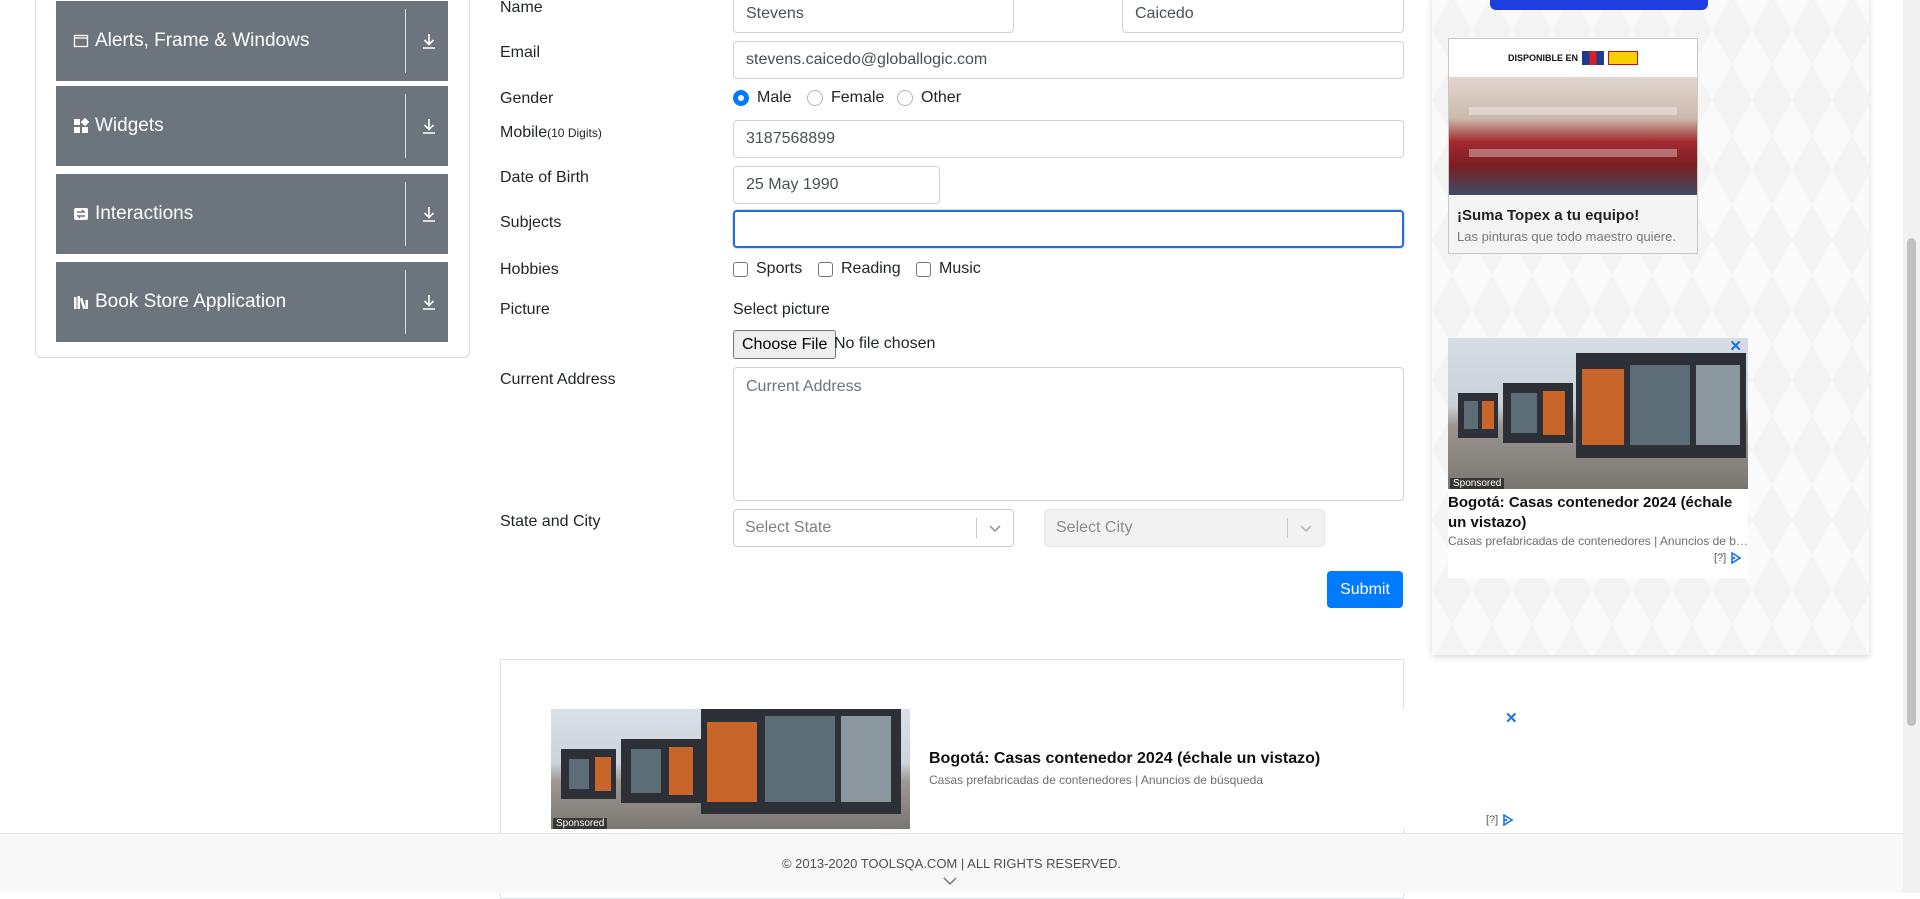 This screenshot has width=1920, height=899. What do you see at coordinates (81, 303) in the screenshot?
I see `books-icon` at bounding box center [81, 303].